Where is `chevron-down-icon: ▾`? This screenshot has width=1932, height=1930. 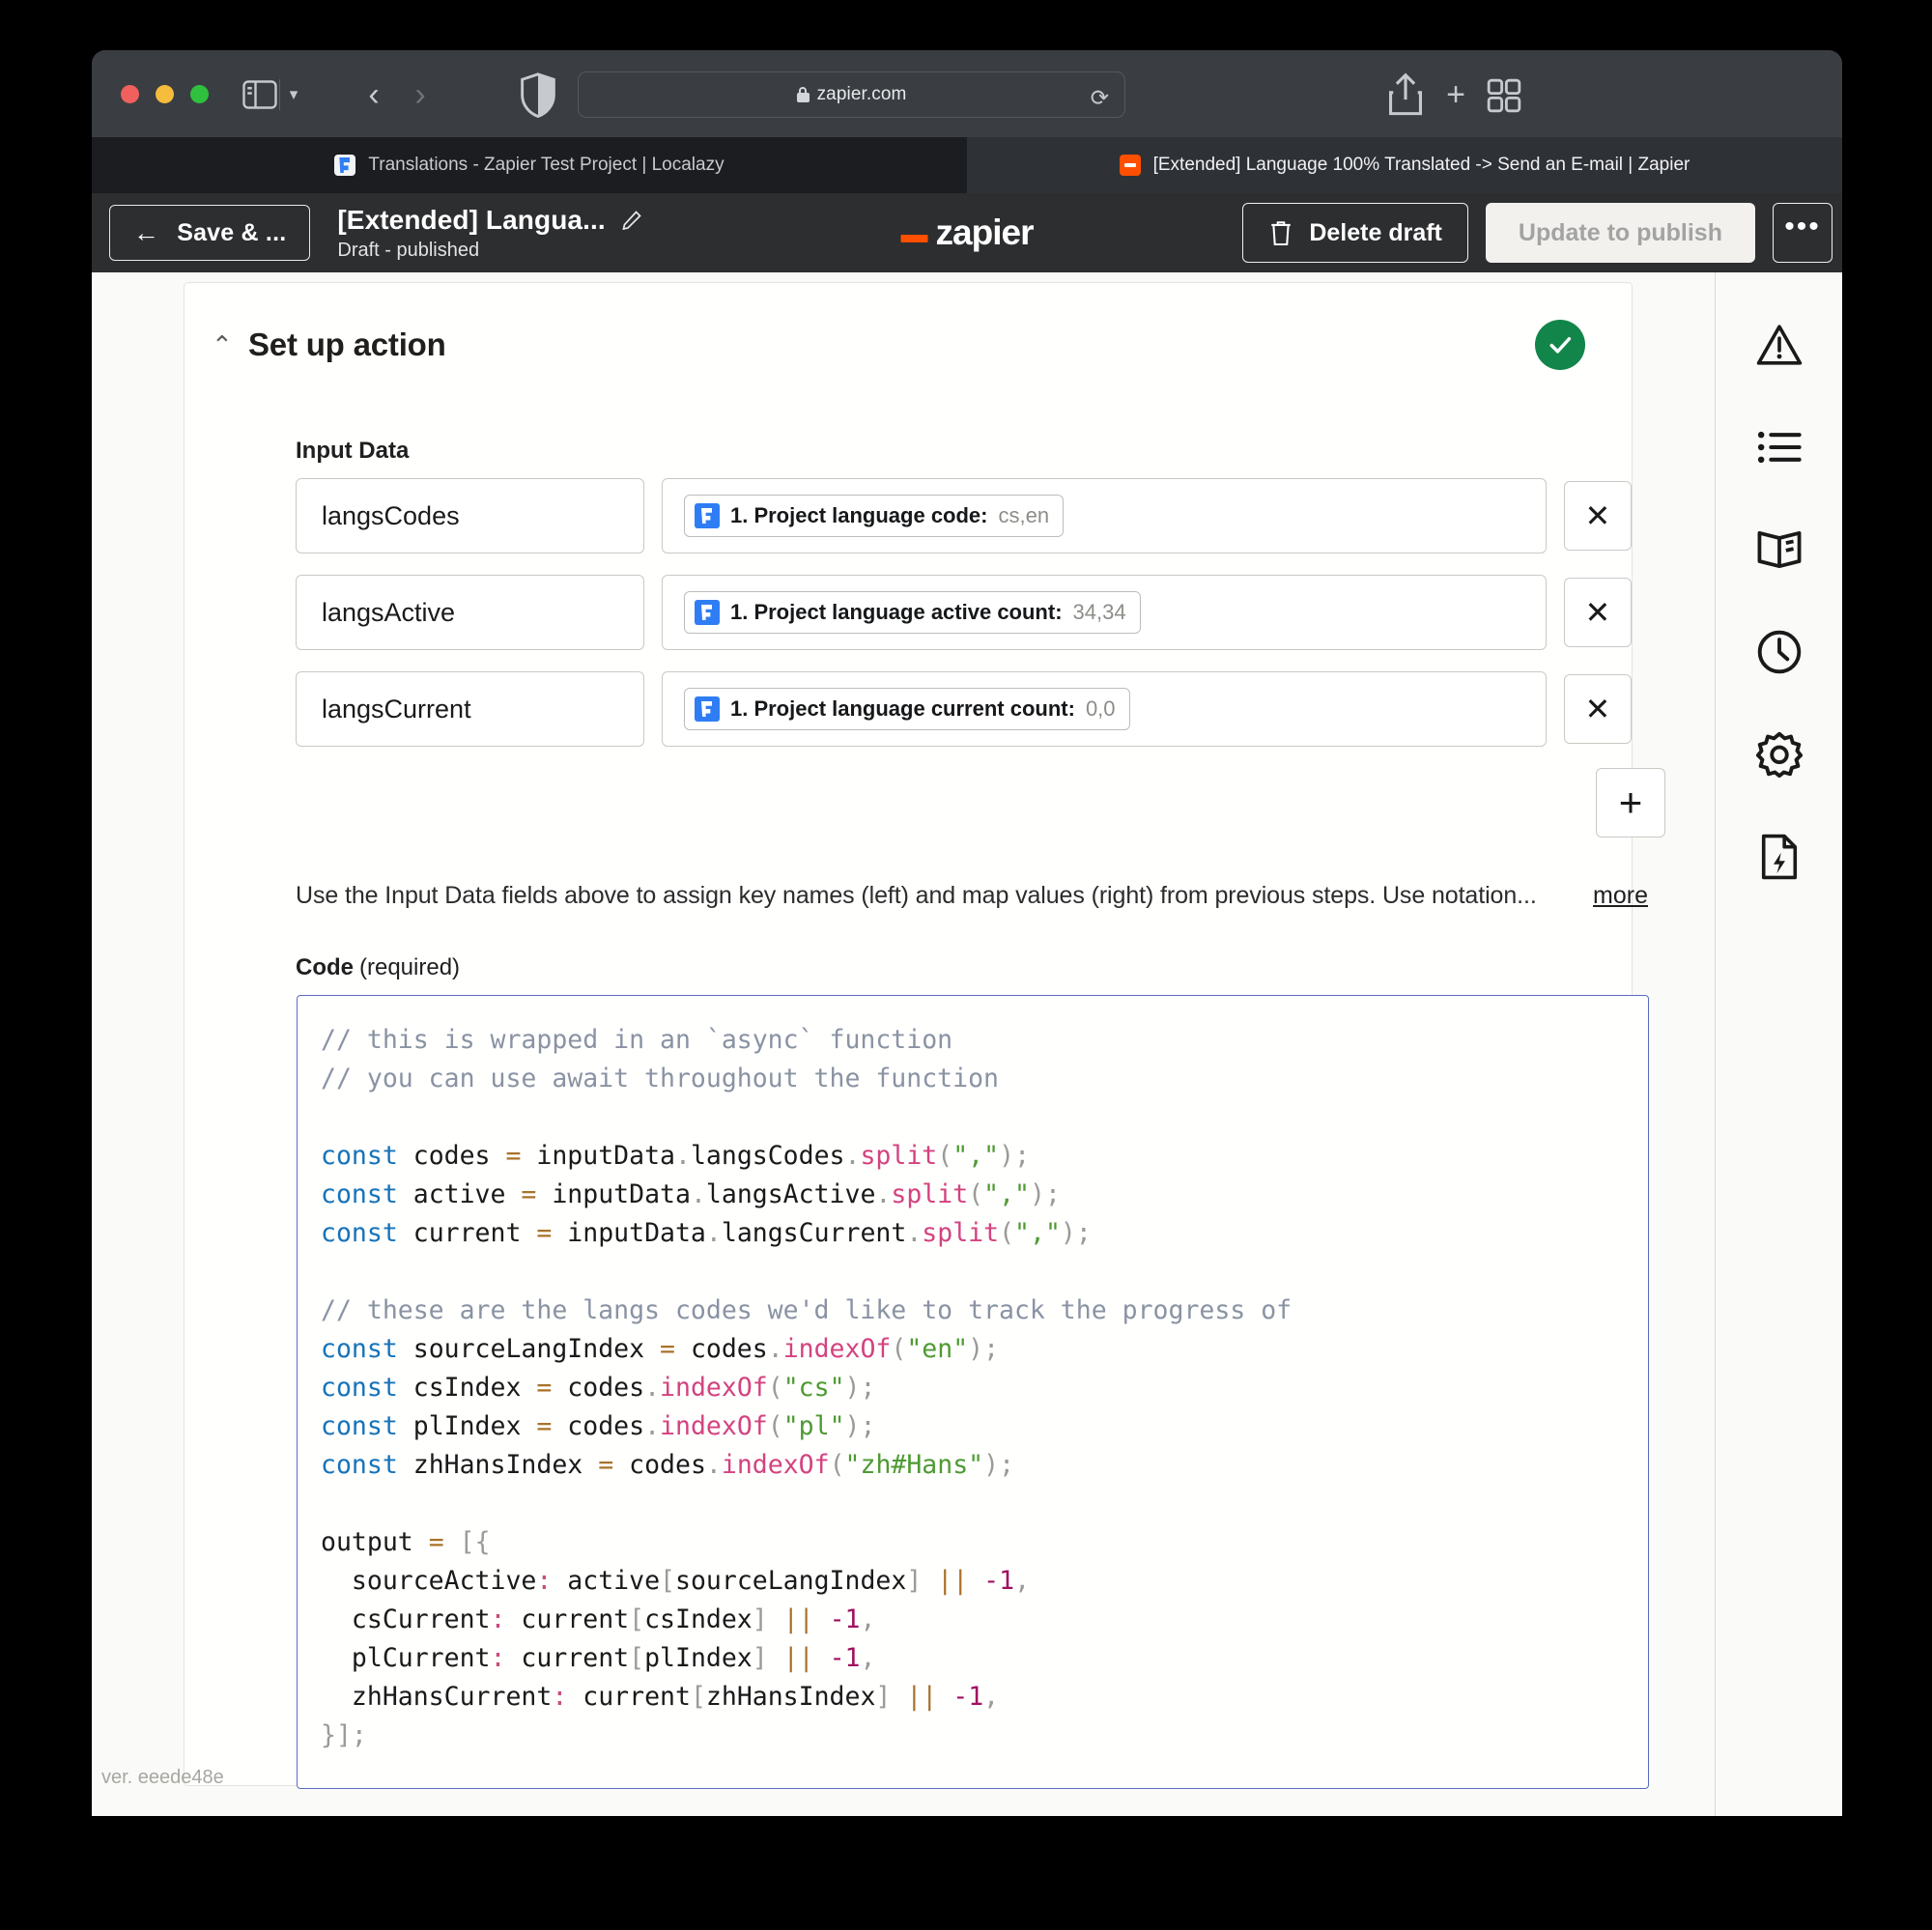 chevron-down-icon: ▾ is located at coordinates (293, 95).